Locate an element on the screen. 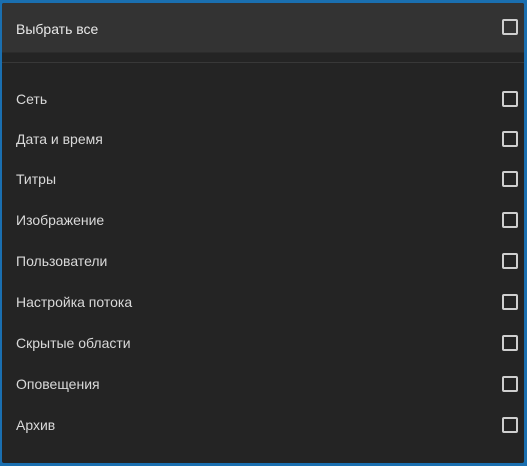  list-item-network: Сеть is located at coordinates (263, 99).